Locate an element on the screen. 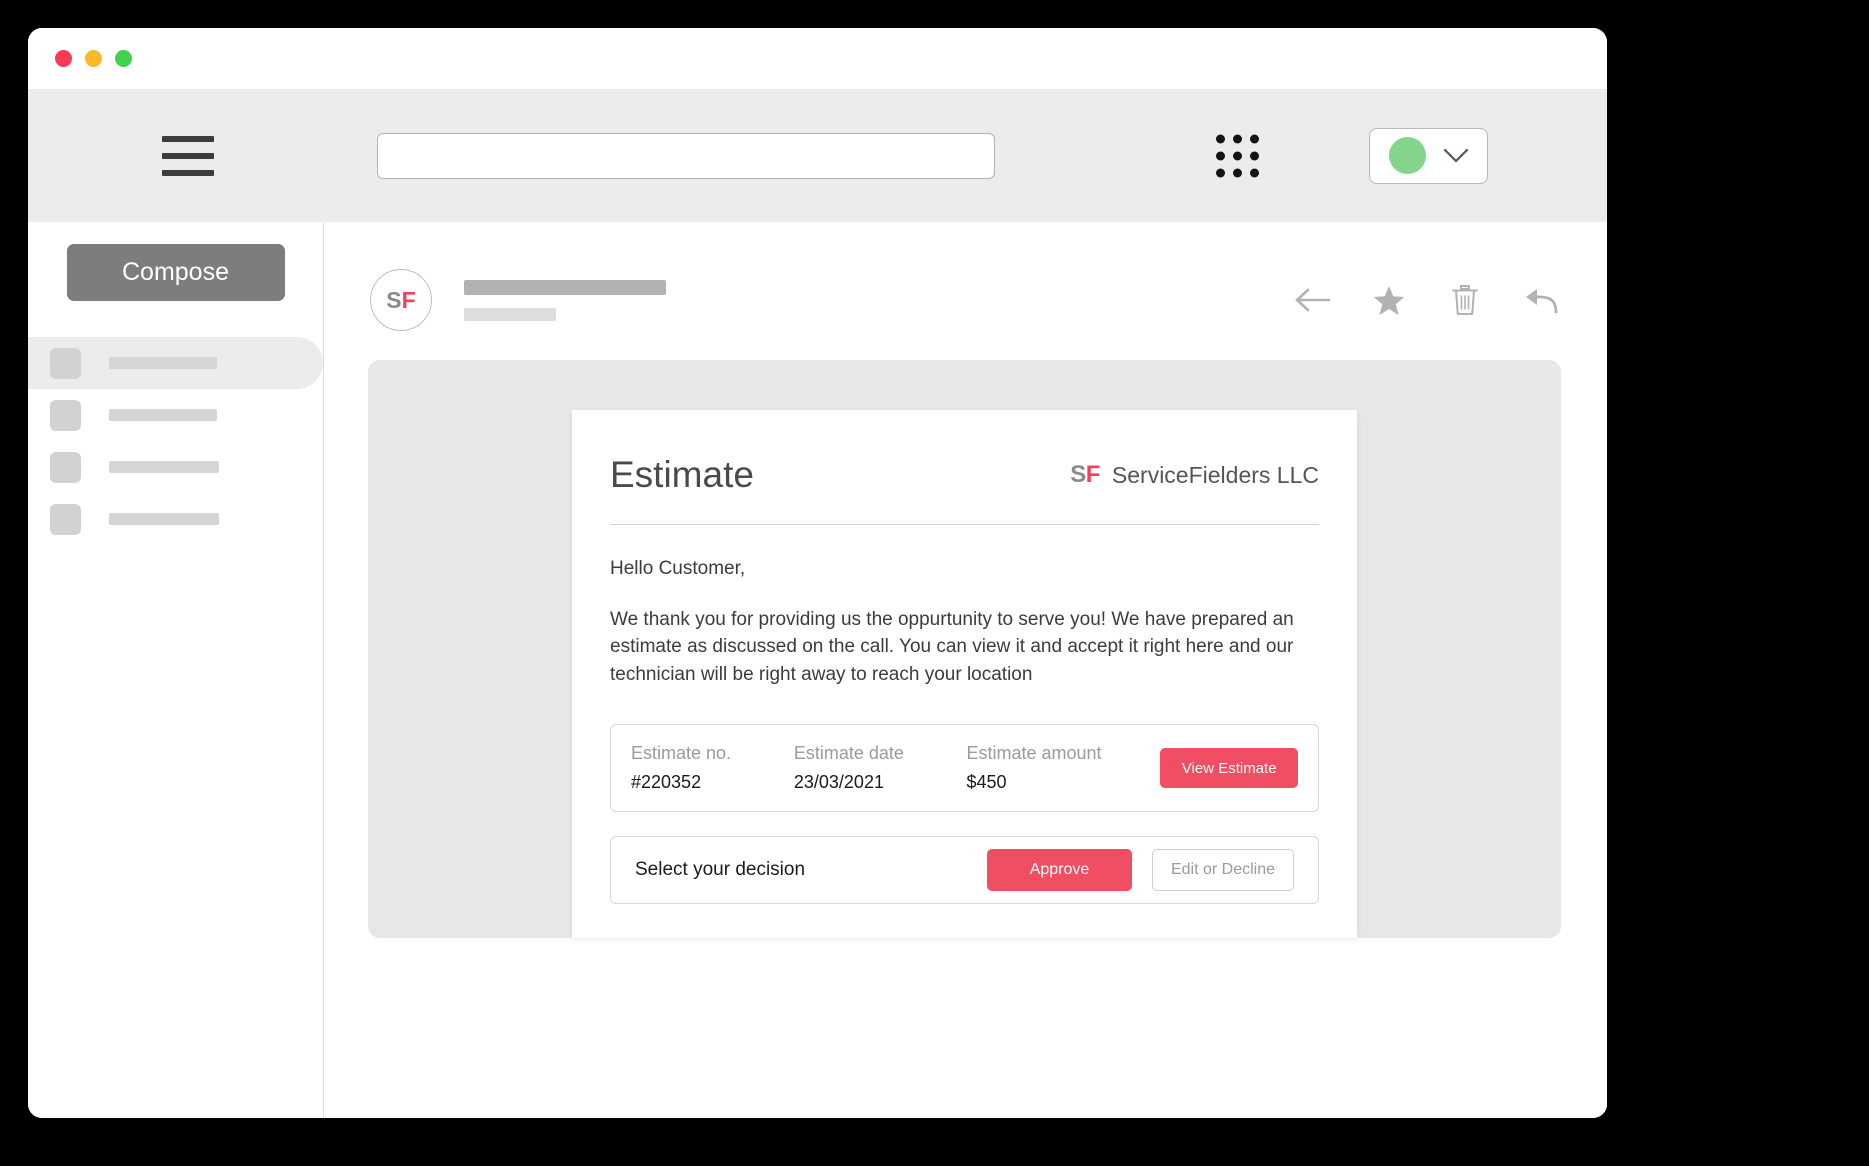  trash-glyph is located at coordinates (1465, 300).